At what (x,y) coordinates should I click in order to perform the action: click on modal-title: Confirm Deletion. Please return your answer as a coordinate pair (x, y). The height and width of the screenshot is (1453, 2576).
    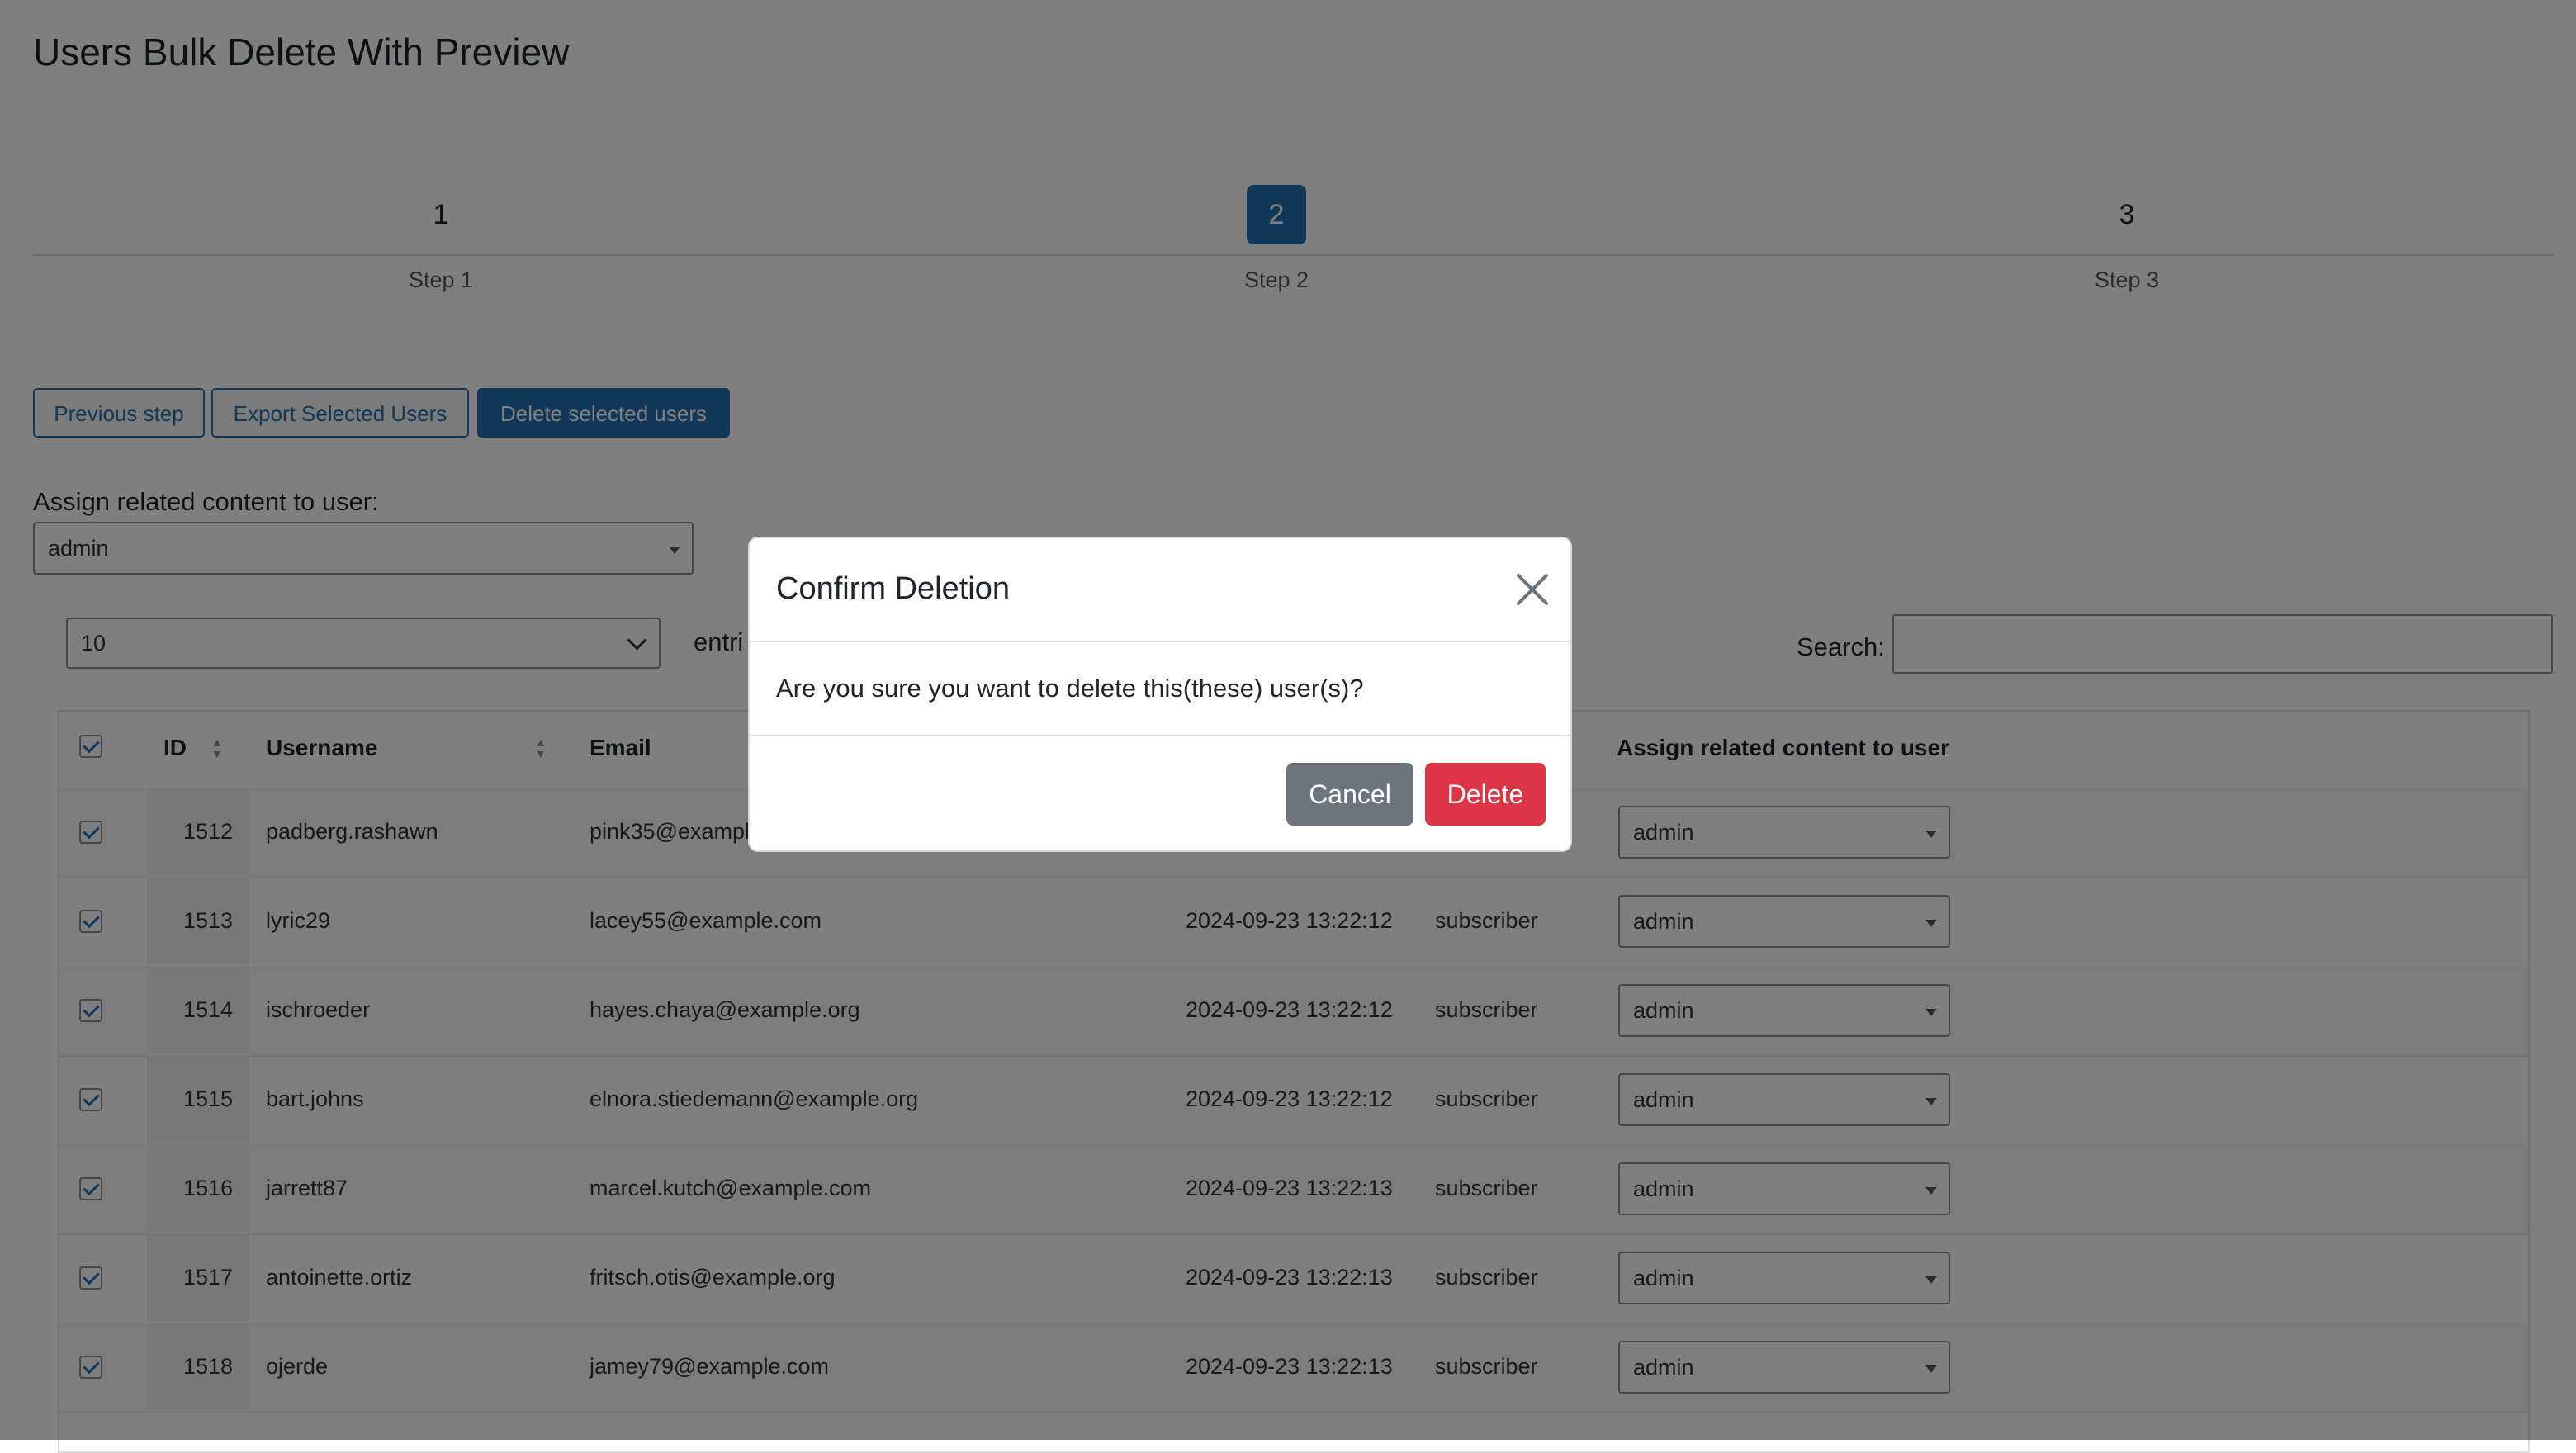
    Looking at the image, I should click on (893, 588).